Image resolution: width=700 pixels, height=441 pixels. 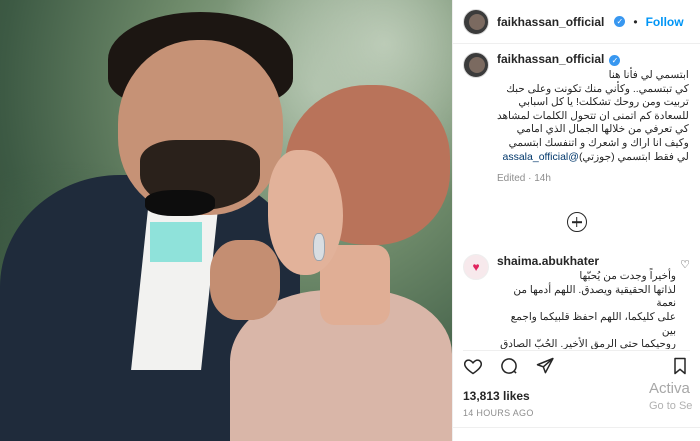 What do you see at coordinates (245, 280) in the screenshot?
I see `man-hand` at bounding box center [245, 280].